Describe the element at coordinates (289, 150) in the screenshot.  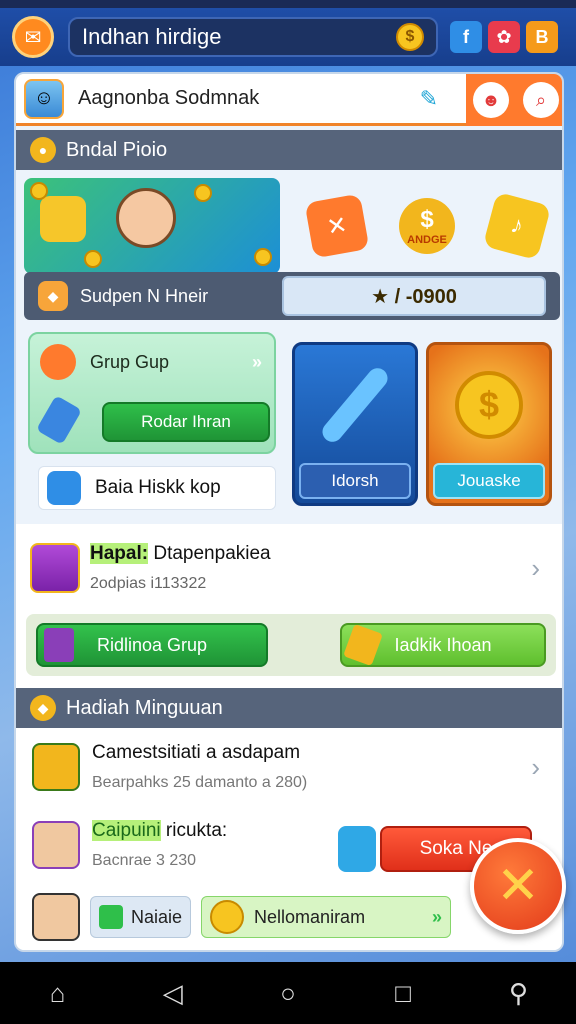
I see `section-header-1: ● Bndal Pioio` at that location.